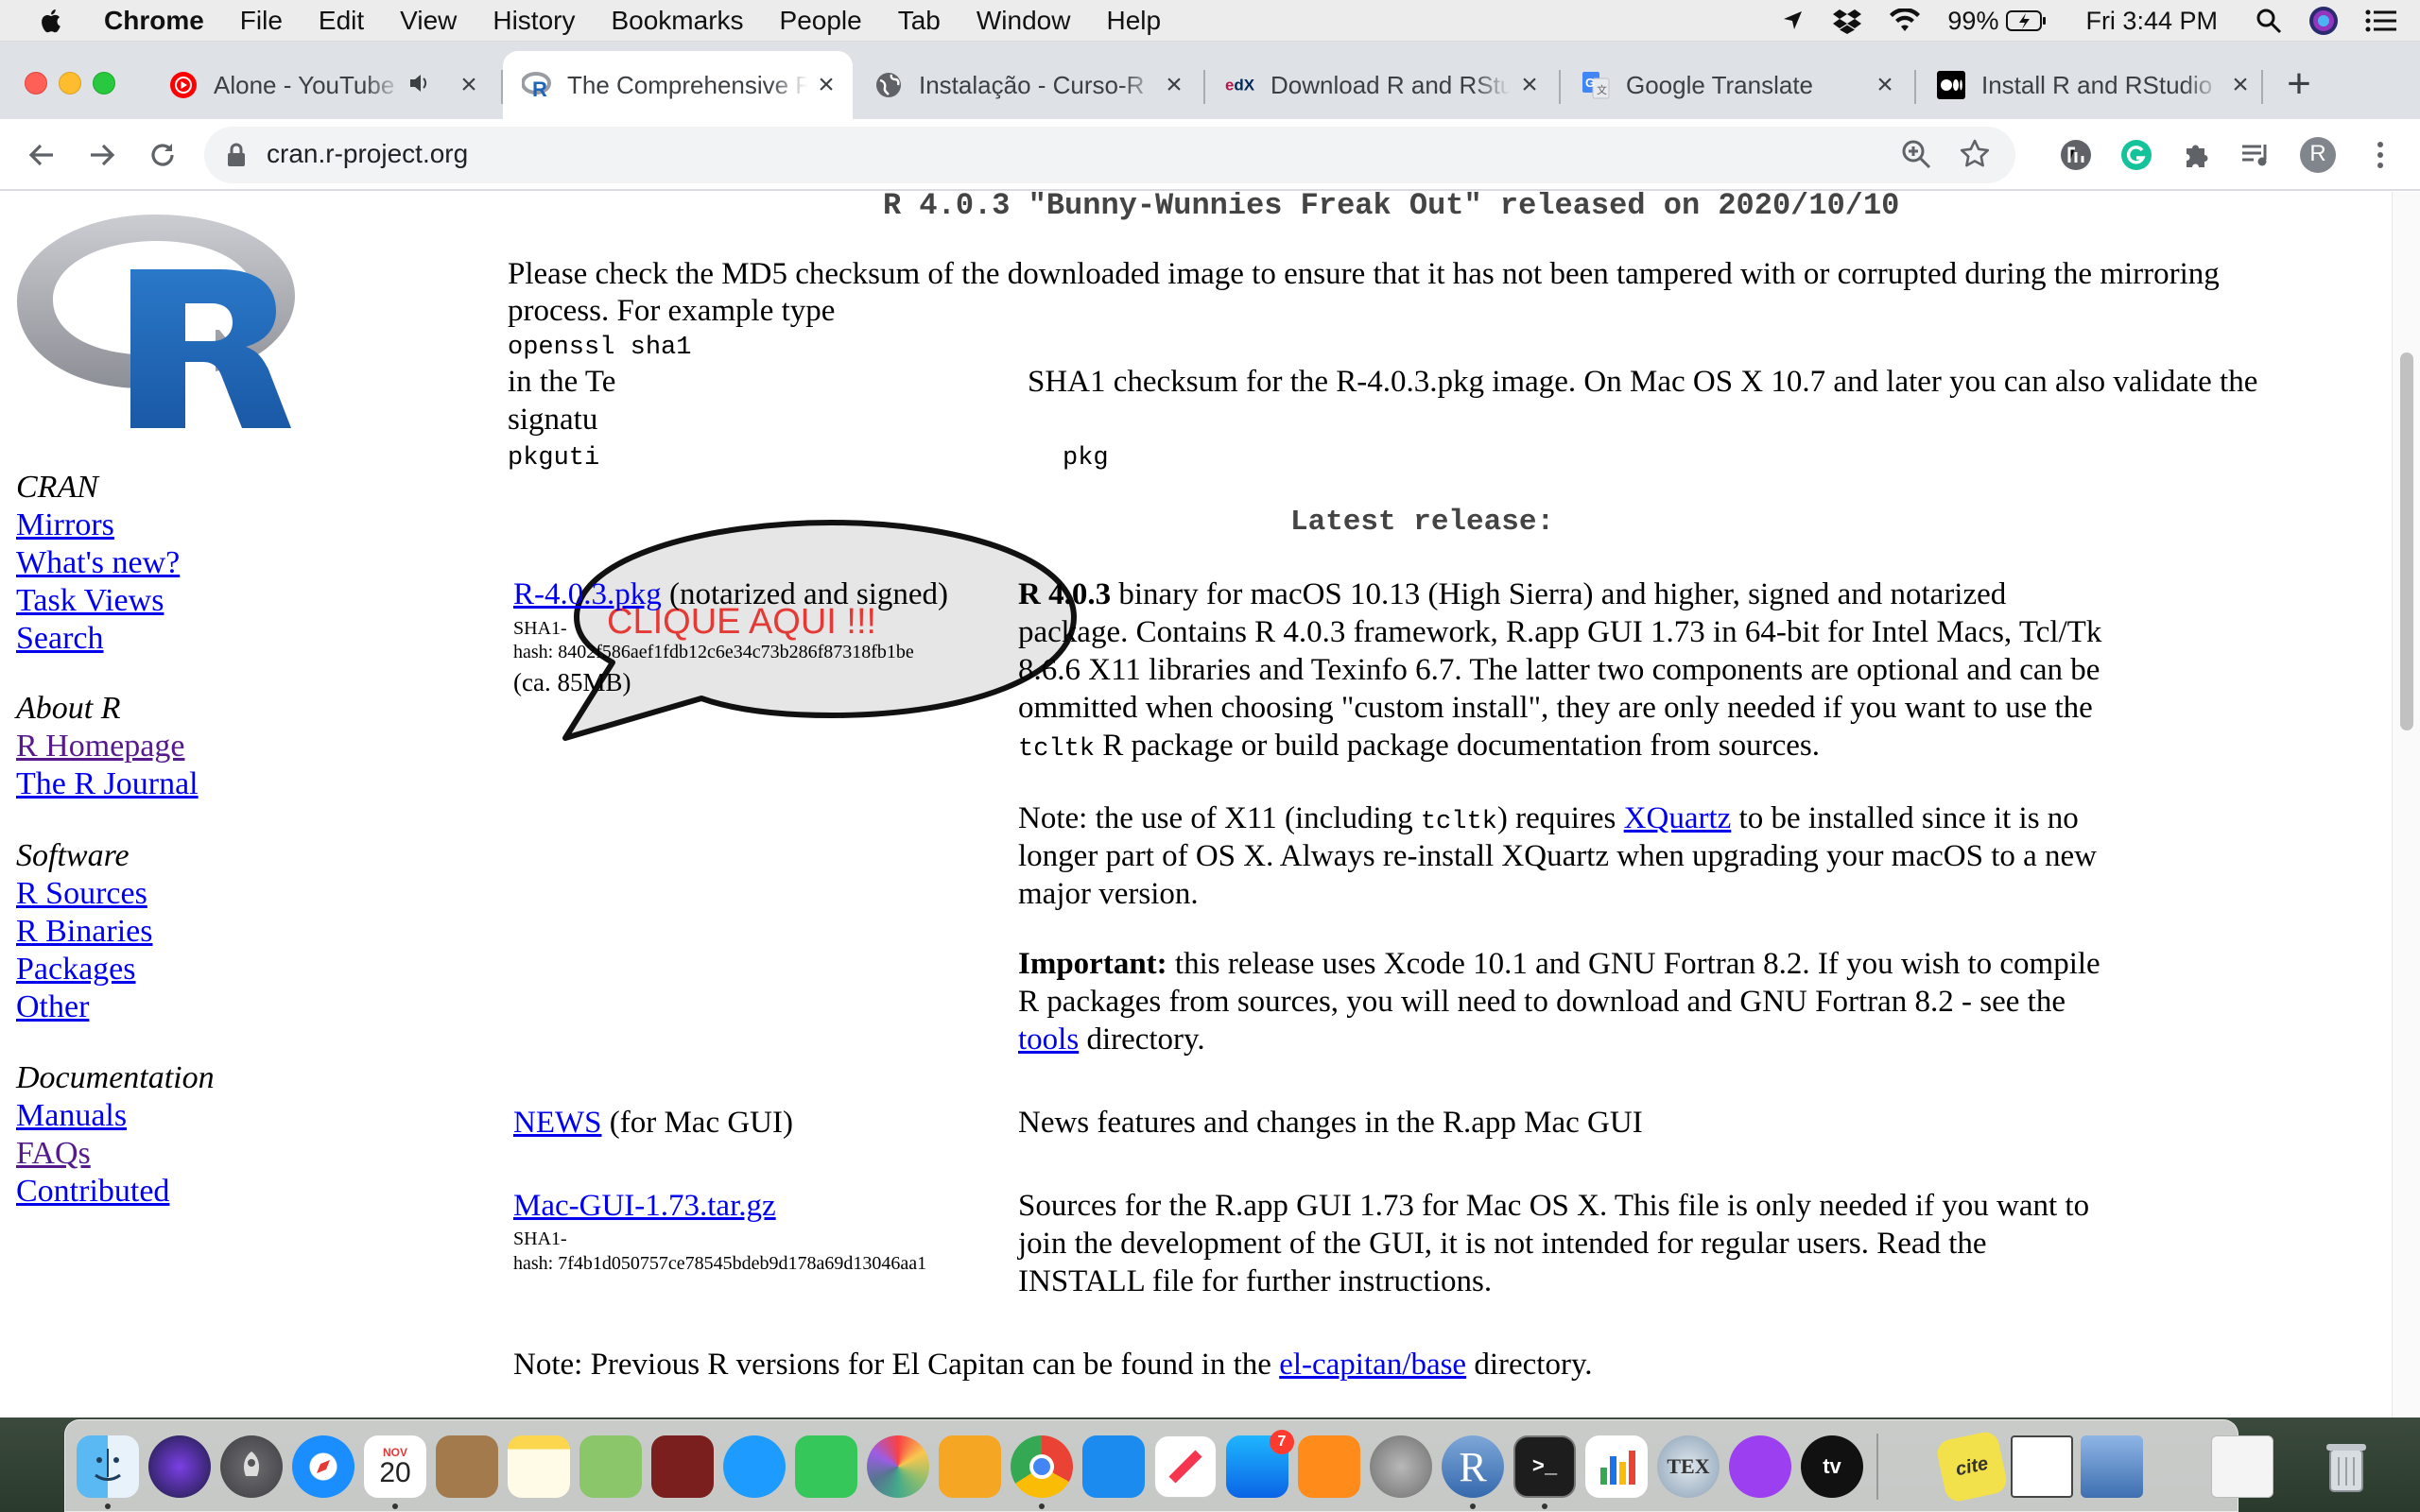 This screenshot has height=1512, width=2420. Describe the element at coordinates (2406, 805) in the screenshot. I see `page-scrollbar` at that location.